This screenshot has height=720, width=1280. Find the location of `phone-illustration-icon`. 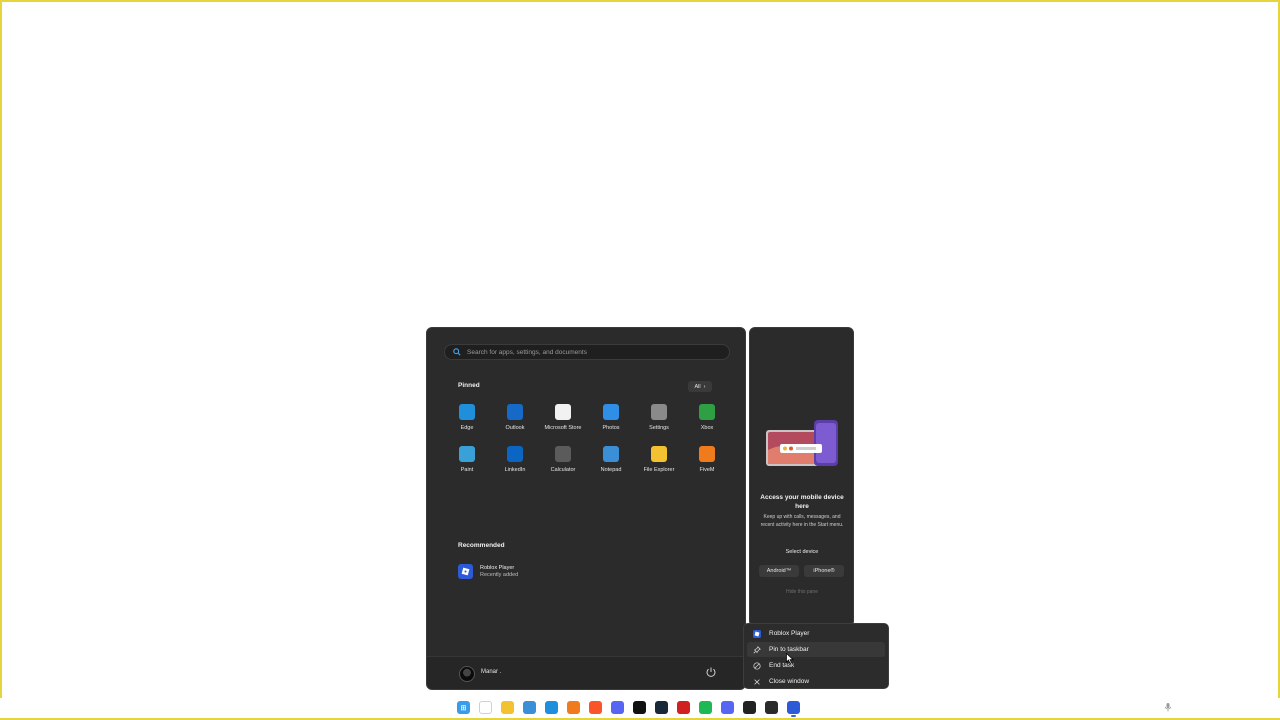

phone-illustration-icon is located at coordinates (802, 443).